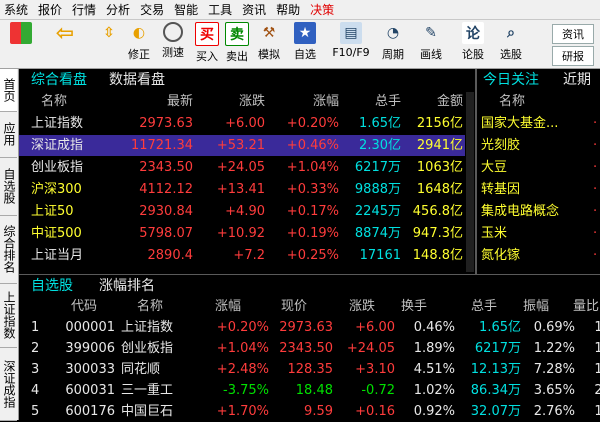 The width and height of the screenshot is (600, 422). Describe the element at coordinates (351, 52) in the screenshot. I see `toolbar-label-9: F10/F9` at that location.